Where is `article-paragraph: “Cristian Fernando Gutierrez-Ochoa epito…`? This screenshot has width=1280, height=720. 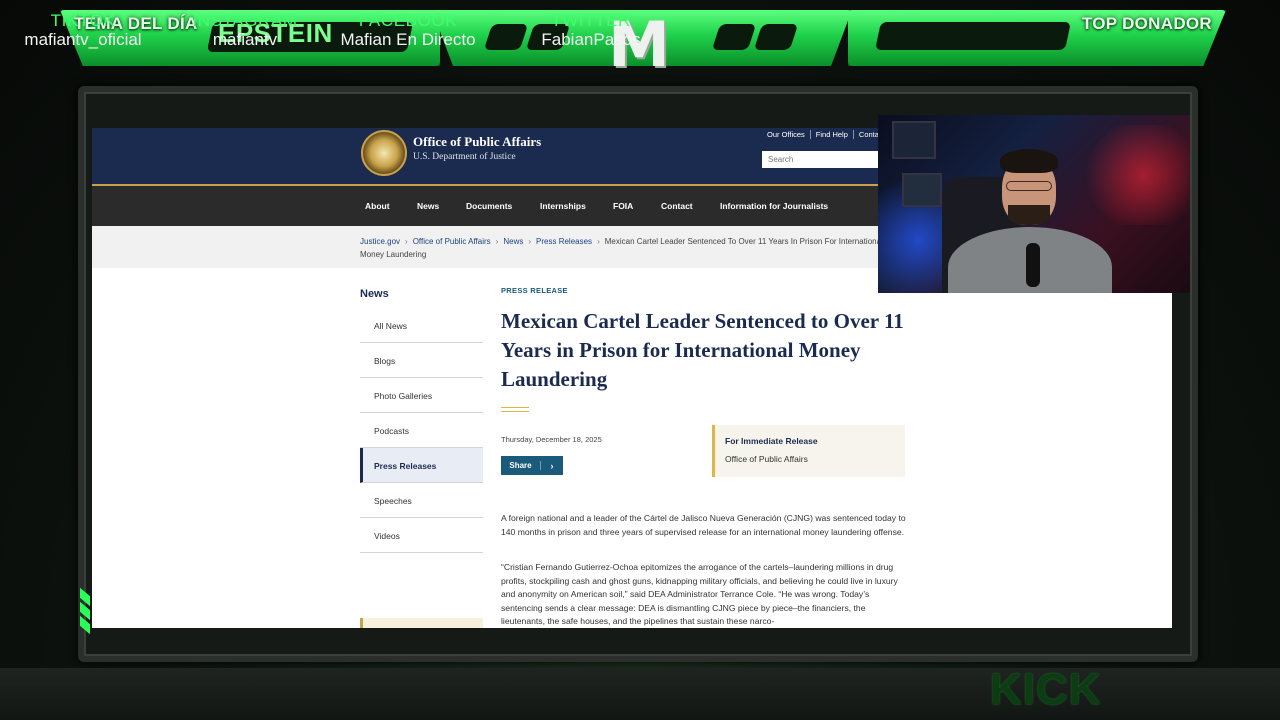 article-paragraph: “Cristian Fernando Gutierrez-Ochoa epito… is located at coordinates (699, 594).